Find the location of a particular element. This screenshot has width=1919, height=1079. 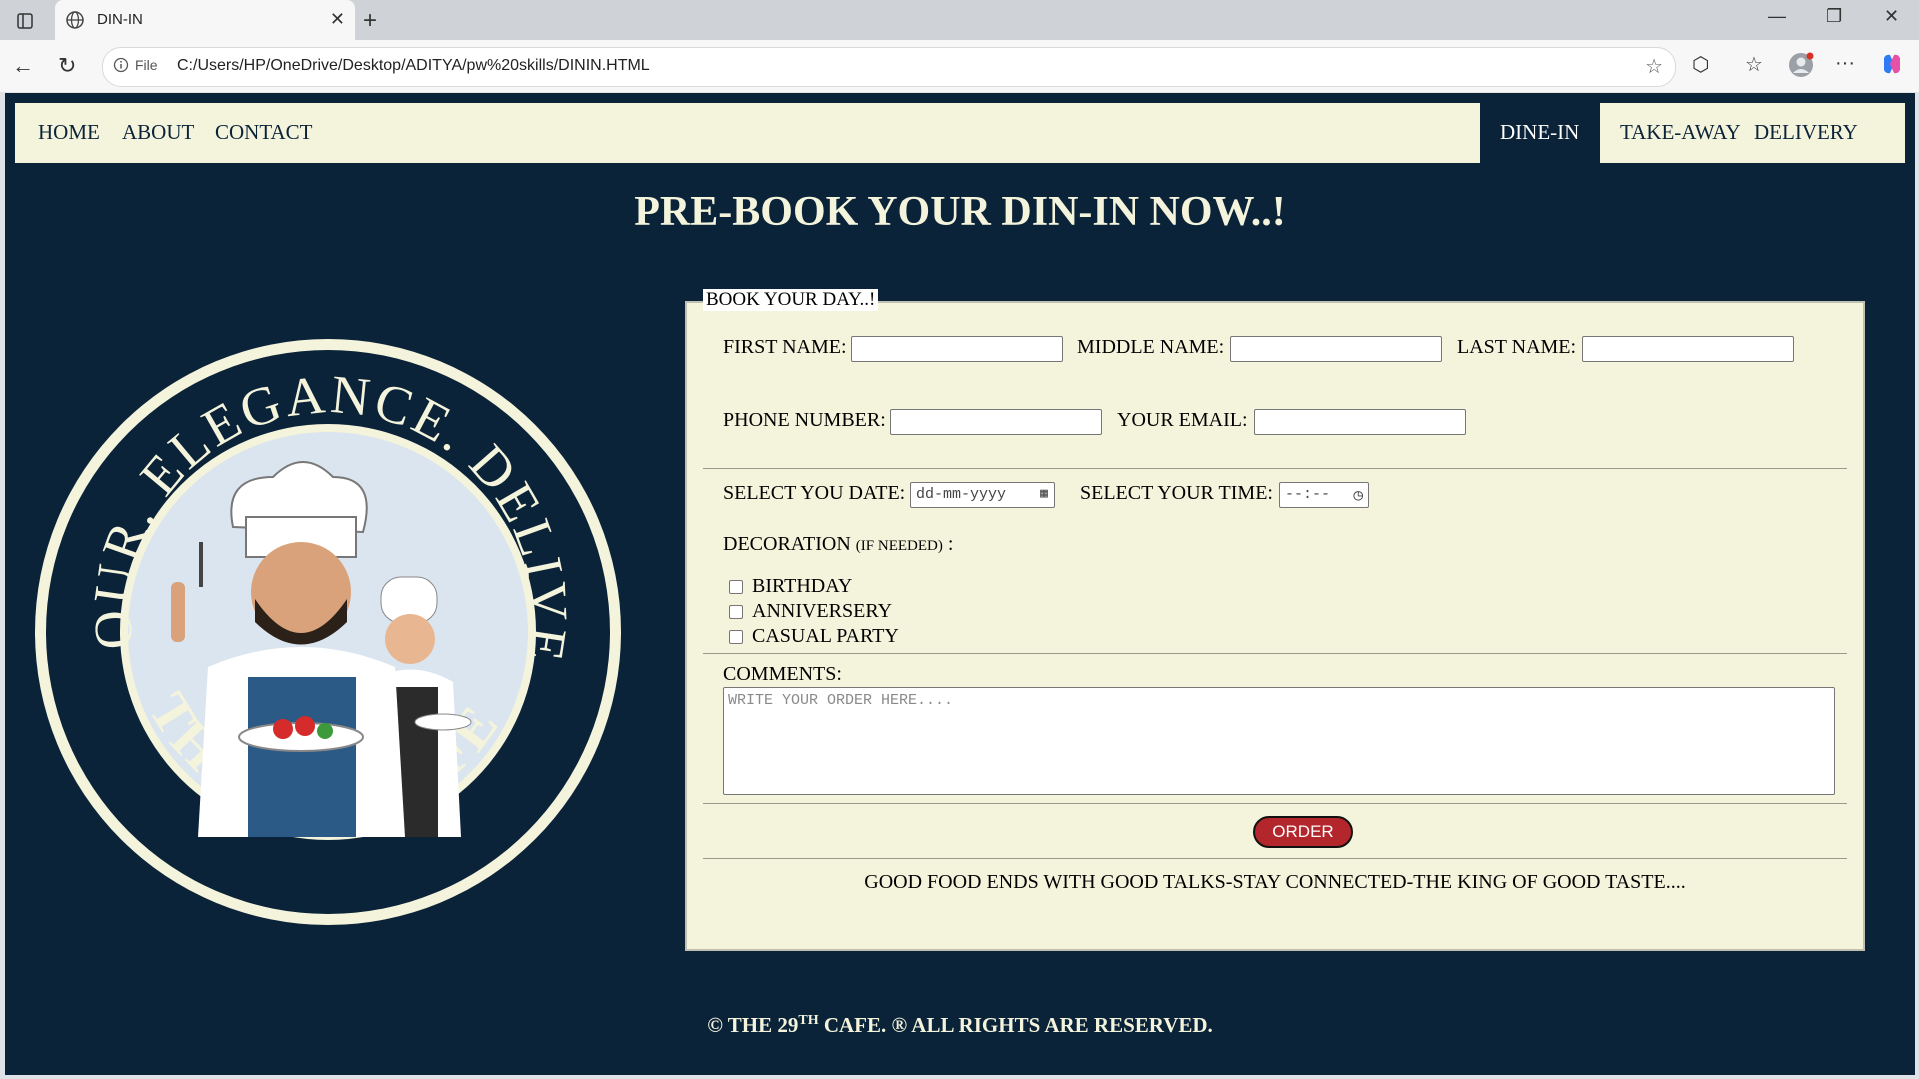

nav-home: HOME is located at coordinates (69, 132).